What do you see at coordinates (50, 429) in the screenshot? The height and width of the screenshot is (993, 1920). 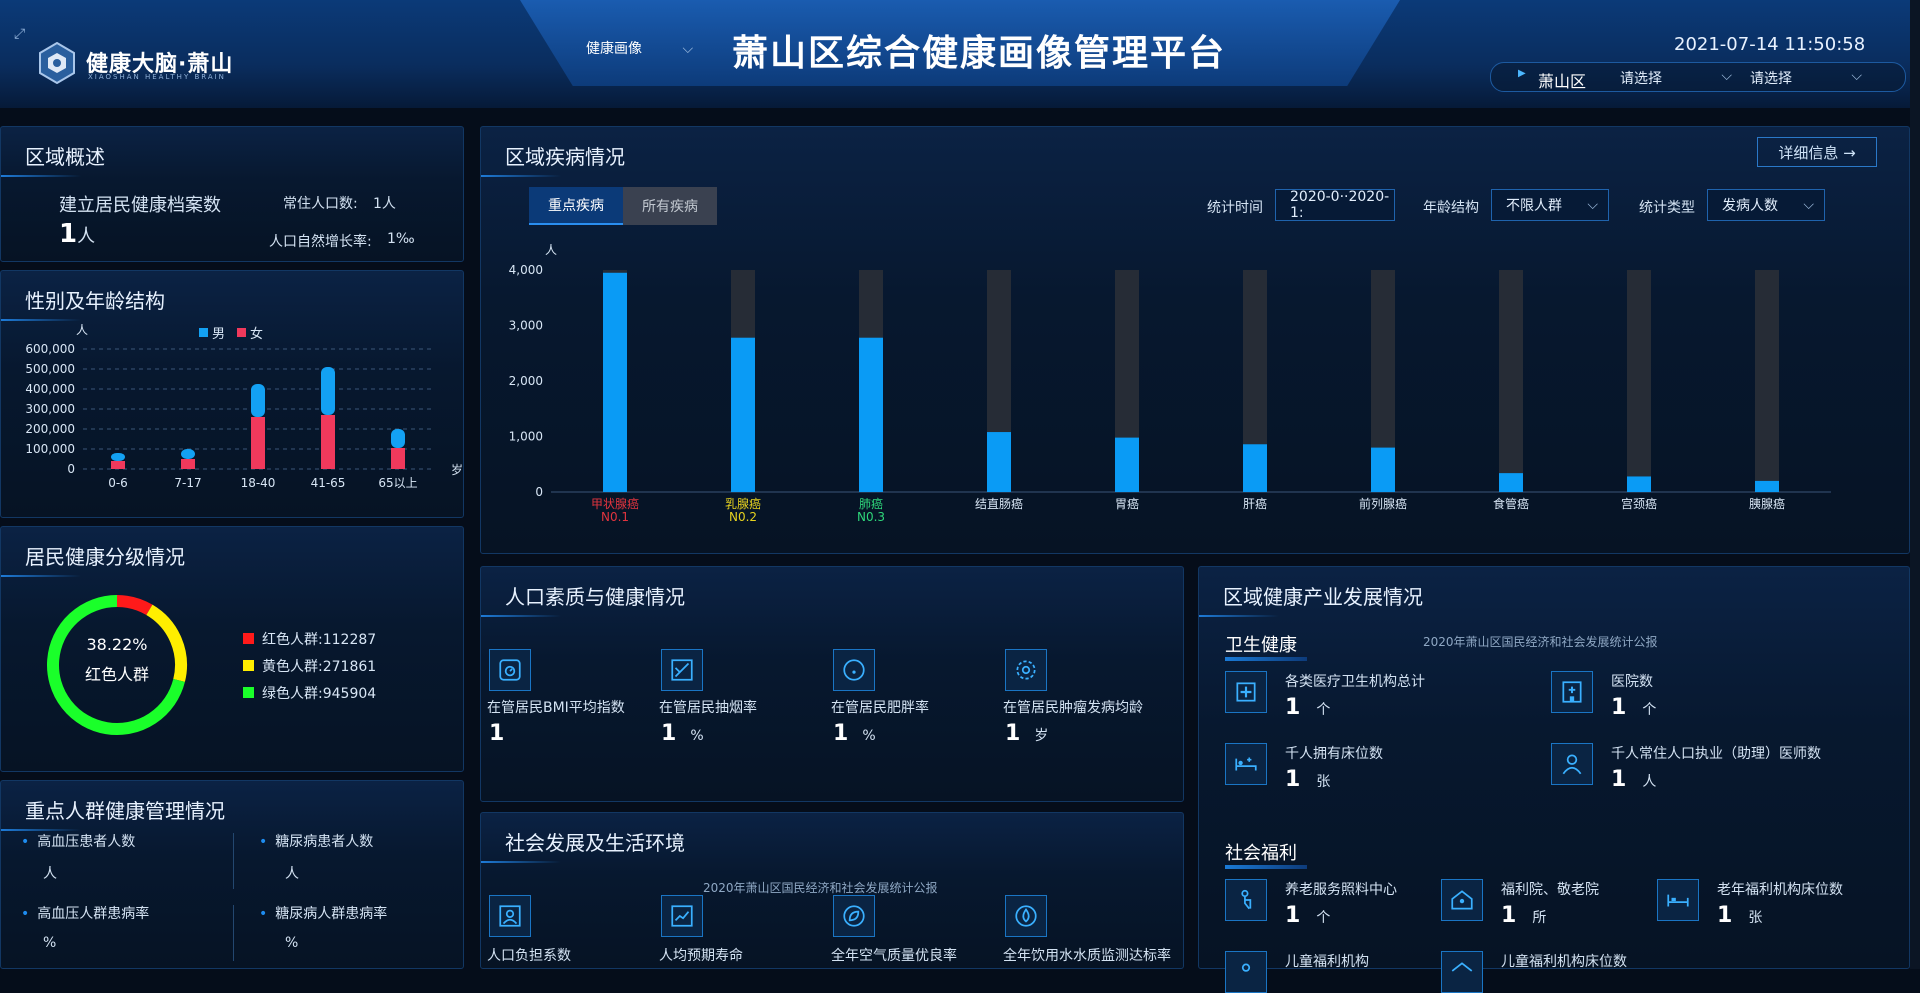 I see `y-tick-label: 200,000` at bounding box center [50, 429].